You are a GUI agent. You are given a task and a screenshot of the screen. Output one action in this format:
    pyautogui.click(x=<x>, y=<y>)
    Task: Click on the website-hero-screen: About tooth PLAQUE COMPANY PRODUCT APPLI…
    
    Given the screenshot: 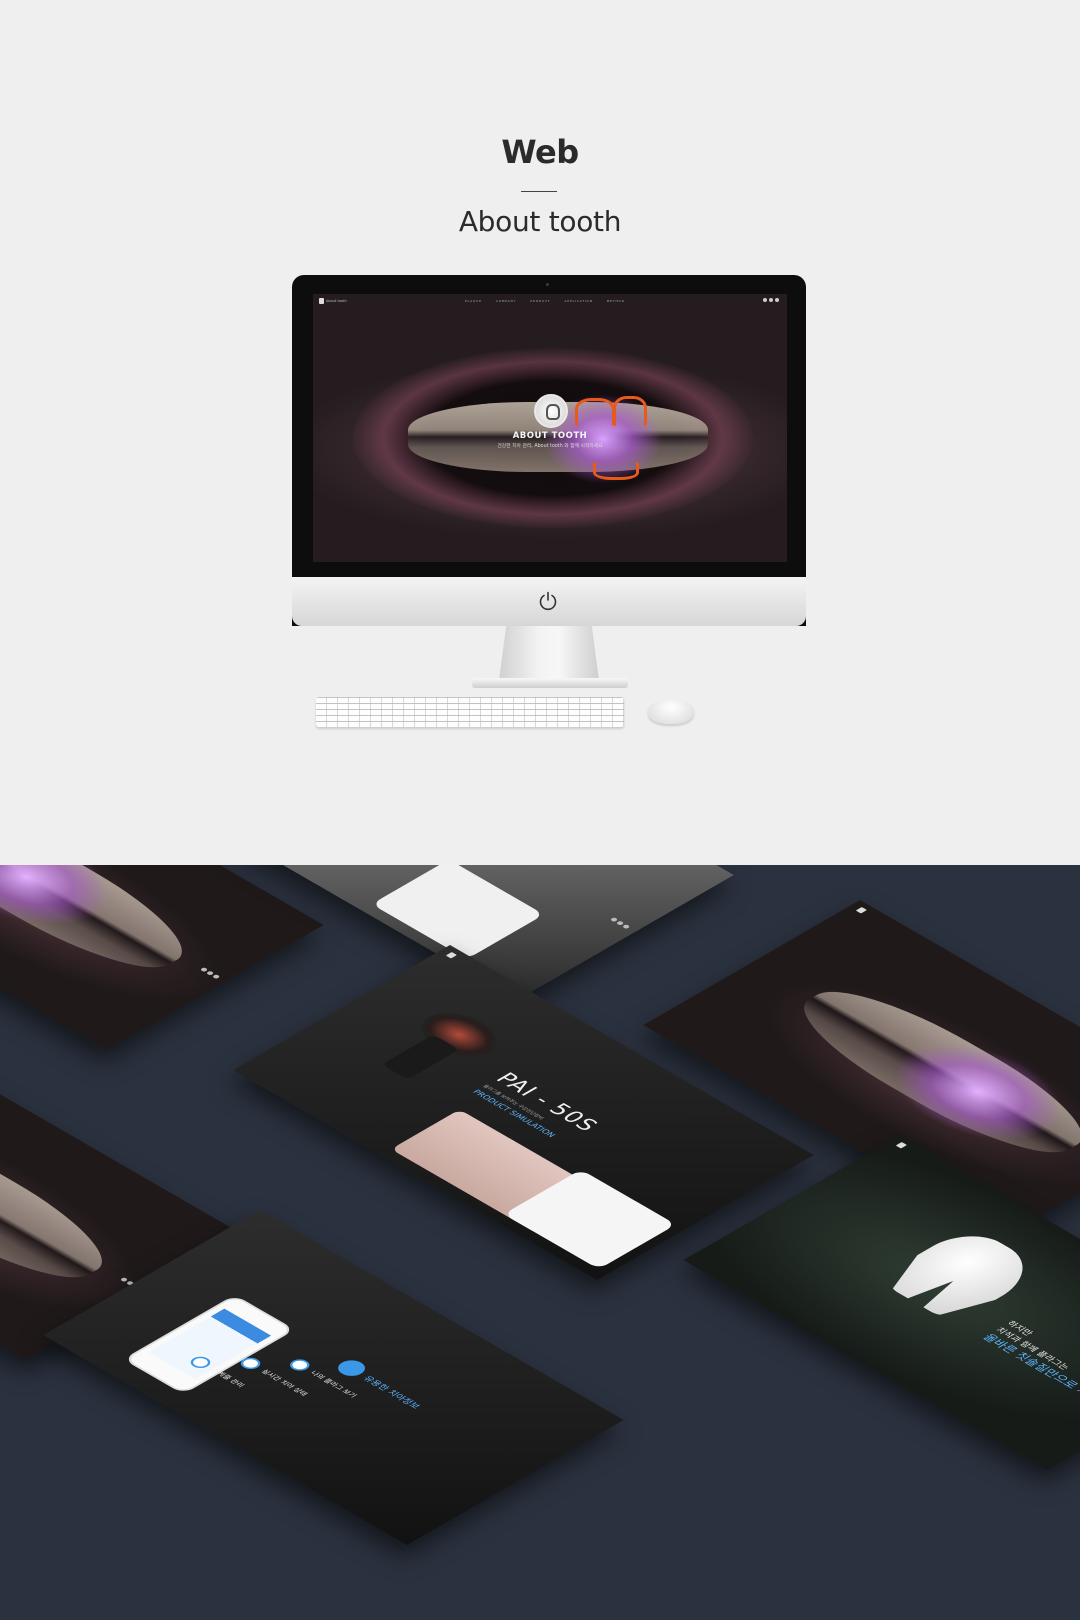 What is the action you would take?
    pyautogui.click(x=550, y=428)
    